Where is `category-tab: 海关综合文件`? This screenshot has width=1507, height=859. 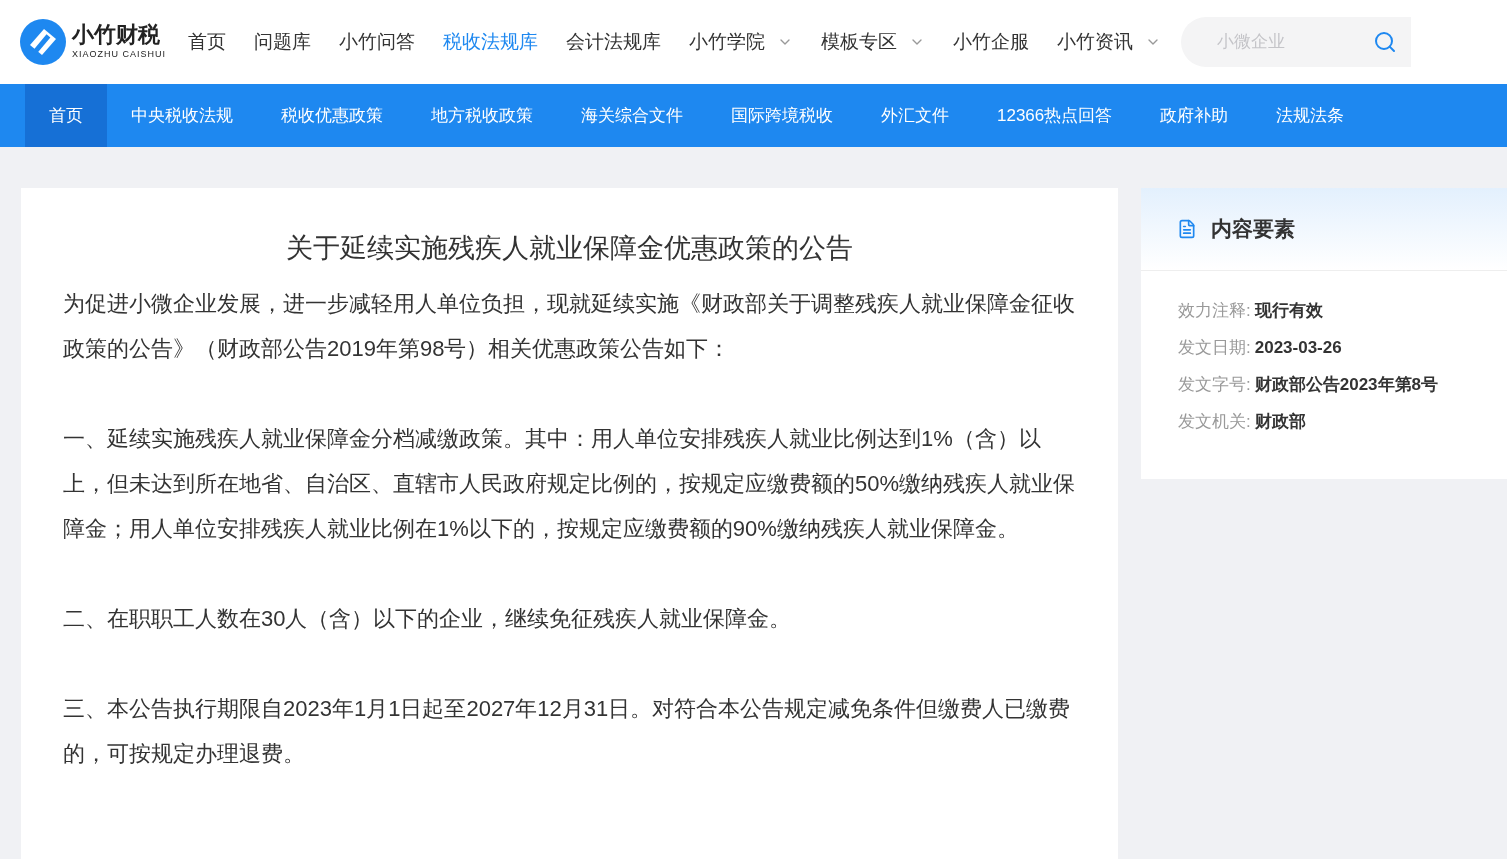 category-tab: 海关综合文件 is located at coordinates (632, 115).